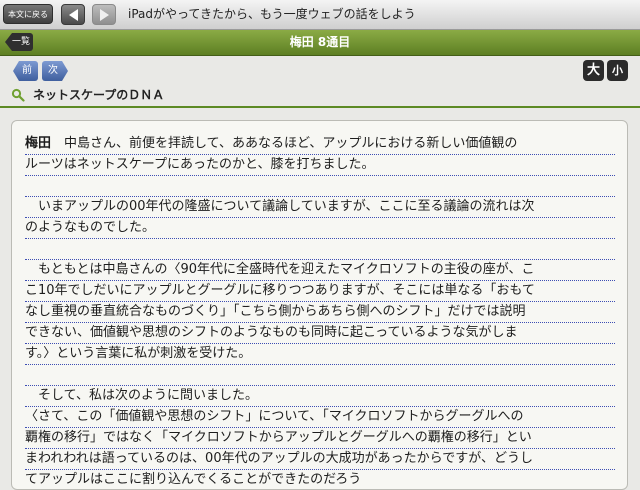  I want to click on subheading: ネットスケープのＤＮＡ, so click(99, 95).